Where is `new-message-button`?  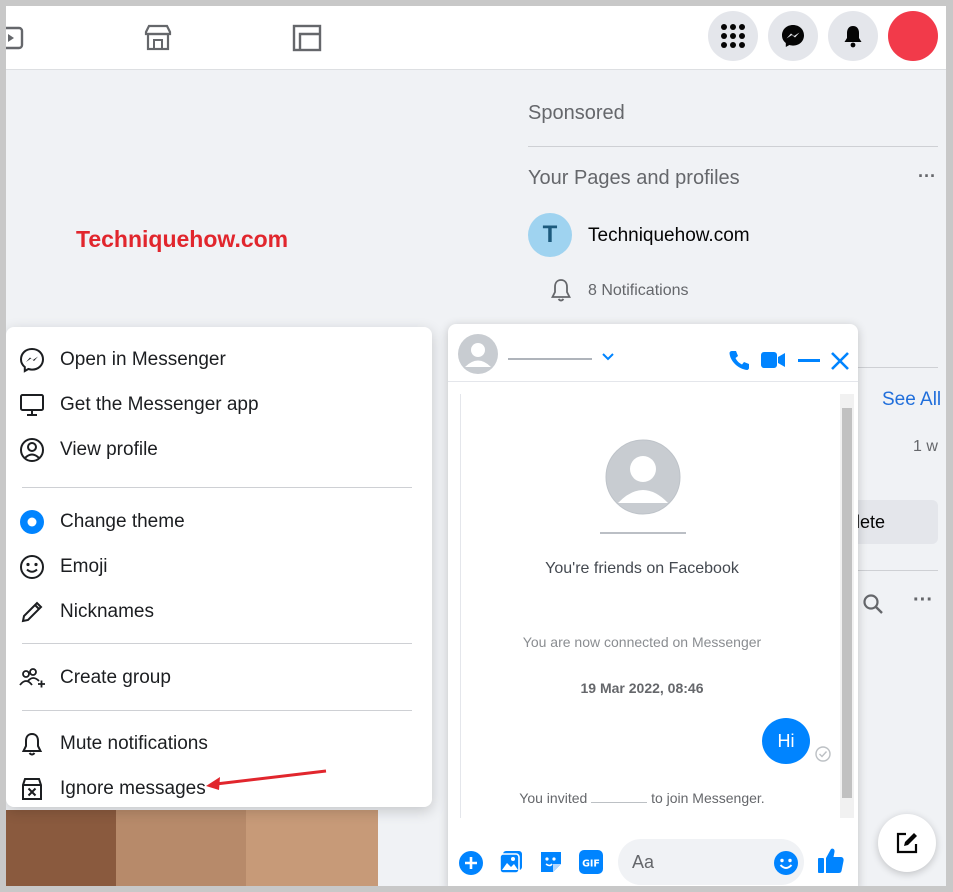
new-message-button is located at coordinates (907, 843).